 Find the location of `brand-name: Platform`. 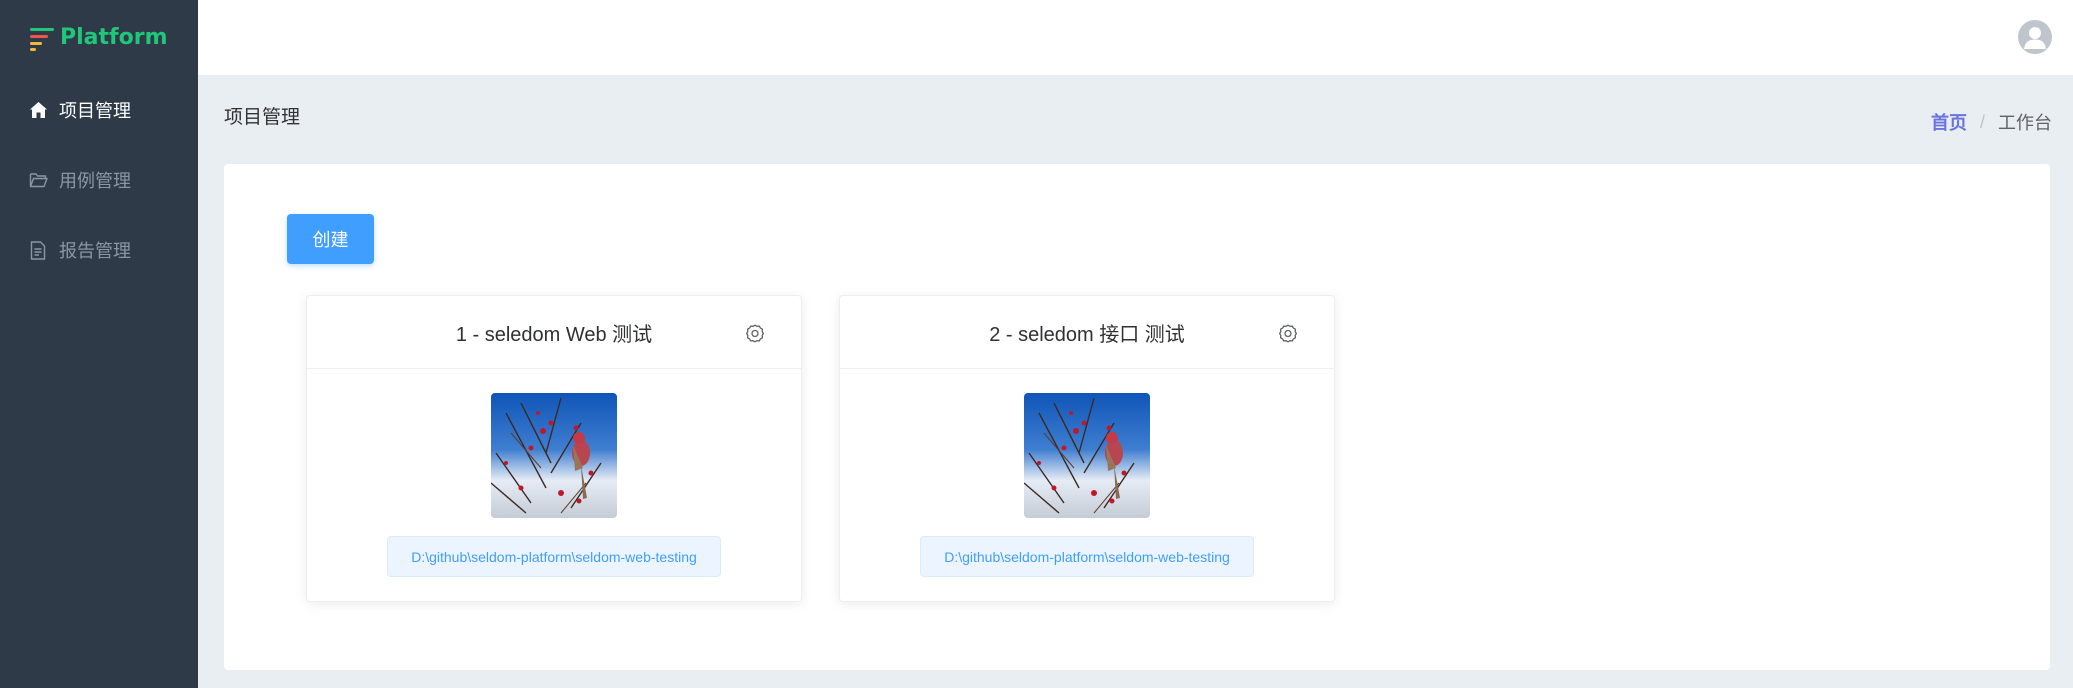

brand-name: Platform is located at coordinates (114, 37).